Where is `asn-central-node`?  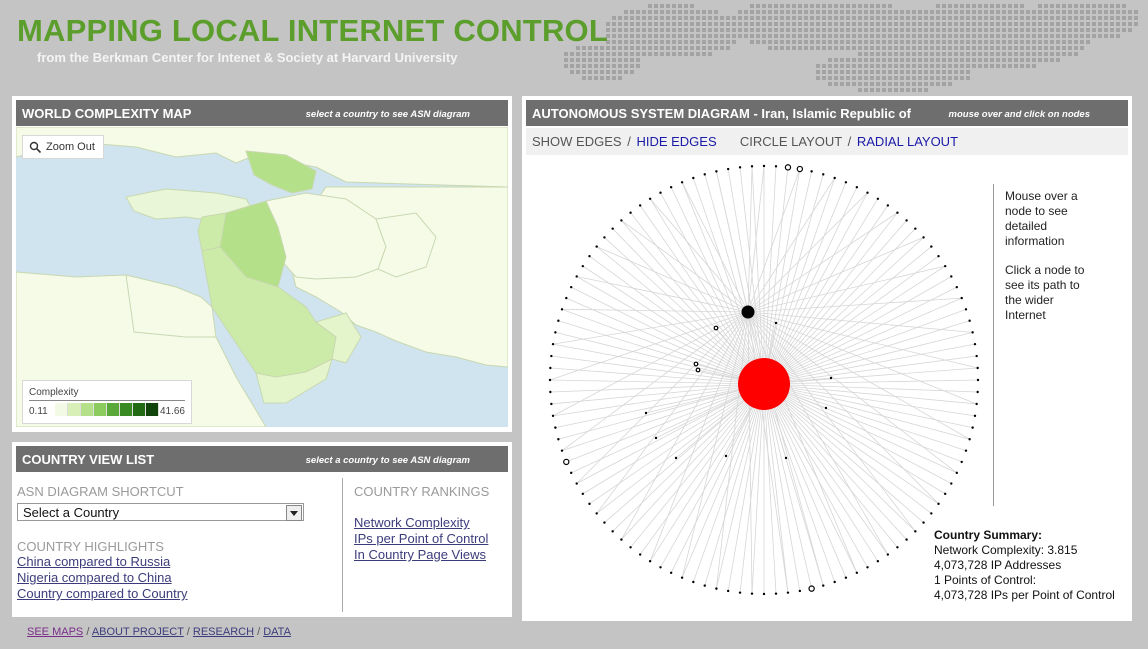
asn-central-node is located at coordinates (764, 384).